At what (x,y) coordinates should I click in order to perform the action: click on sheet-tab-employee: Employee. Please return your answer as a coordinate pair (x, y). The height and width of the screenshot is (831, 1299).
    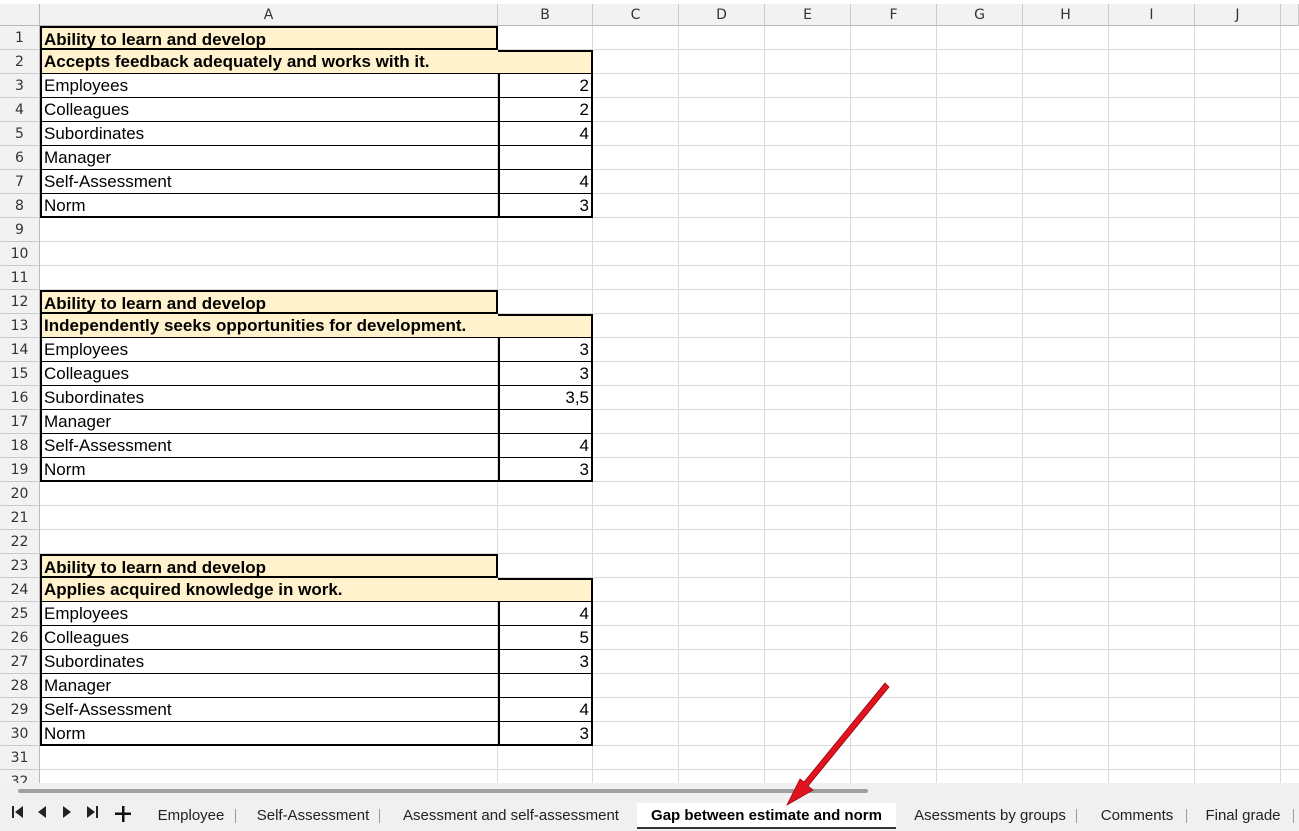
    Looking at the image, I should click on (191, 816).